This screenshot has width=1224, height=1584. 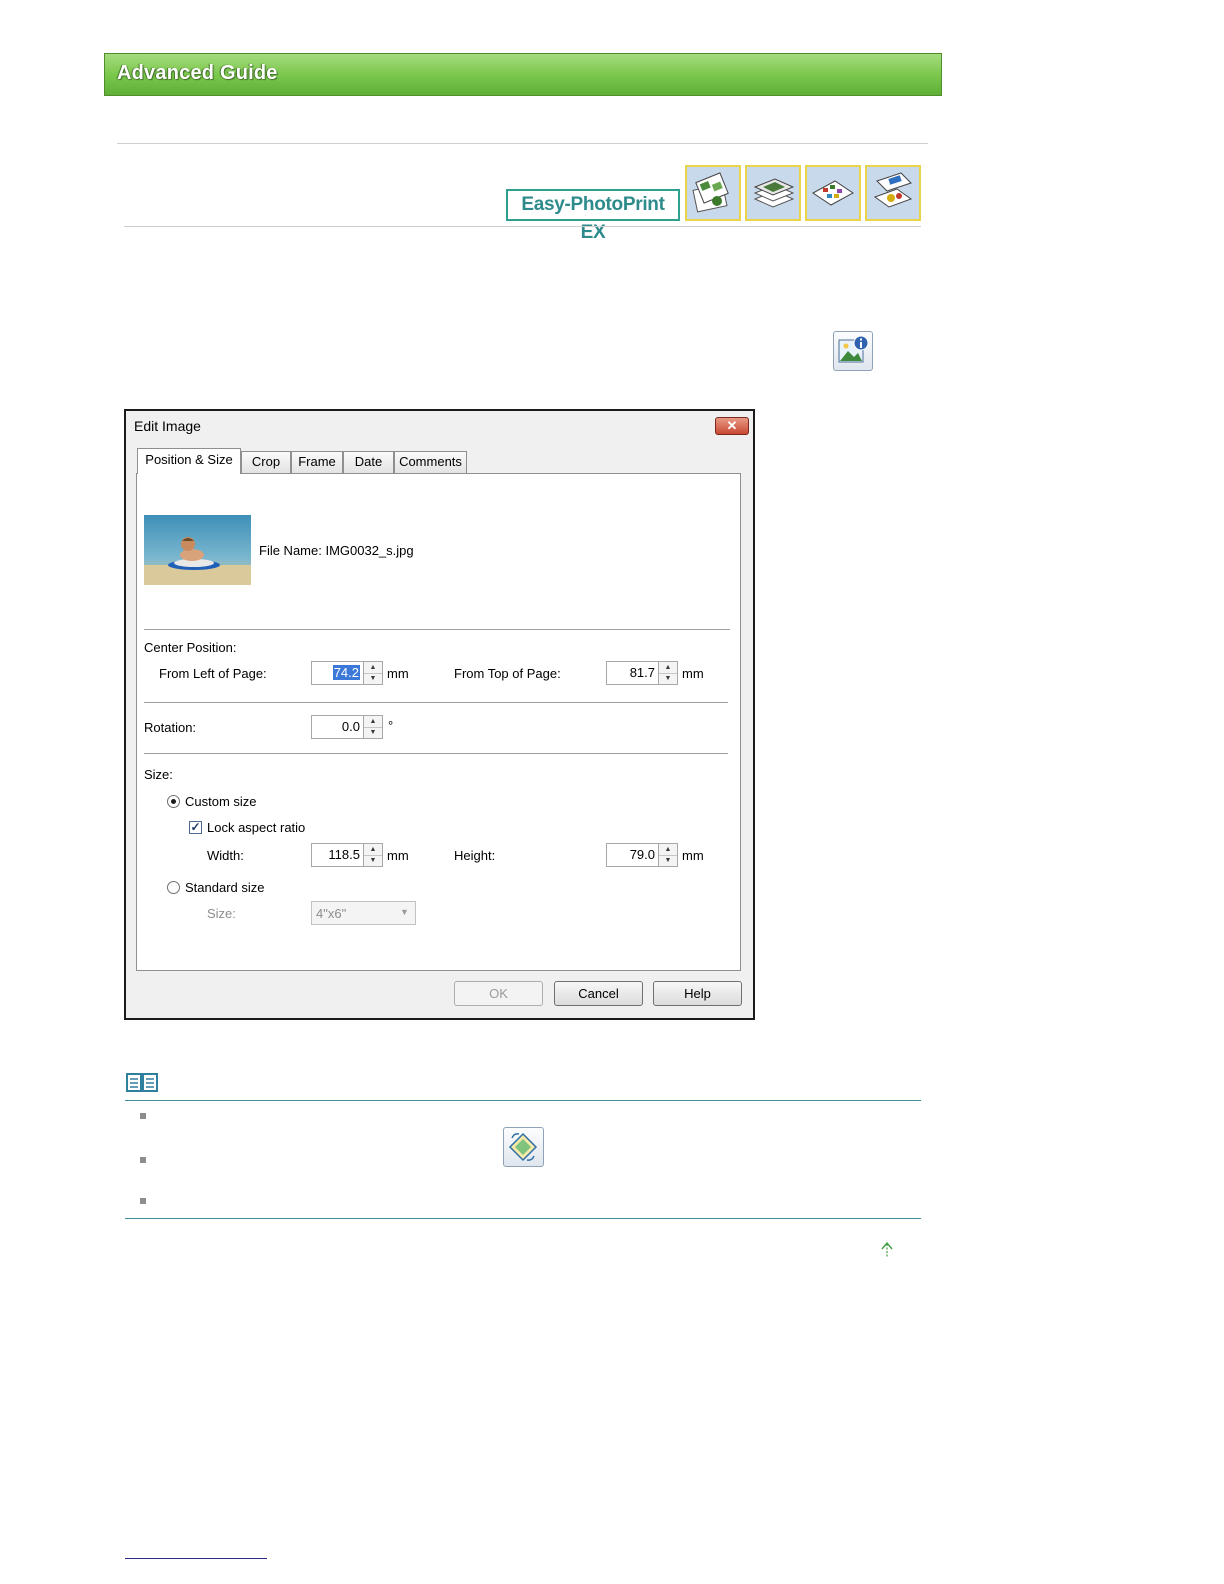 What do you see at coordinates (331, 913) in the screenshot?
I see `size-select-value: 4"x6"` at bounding box center [331, 913].